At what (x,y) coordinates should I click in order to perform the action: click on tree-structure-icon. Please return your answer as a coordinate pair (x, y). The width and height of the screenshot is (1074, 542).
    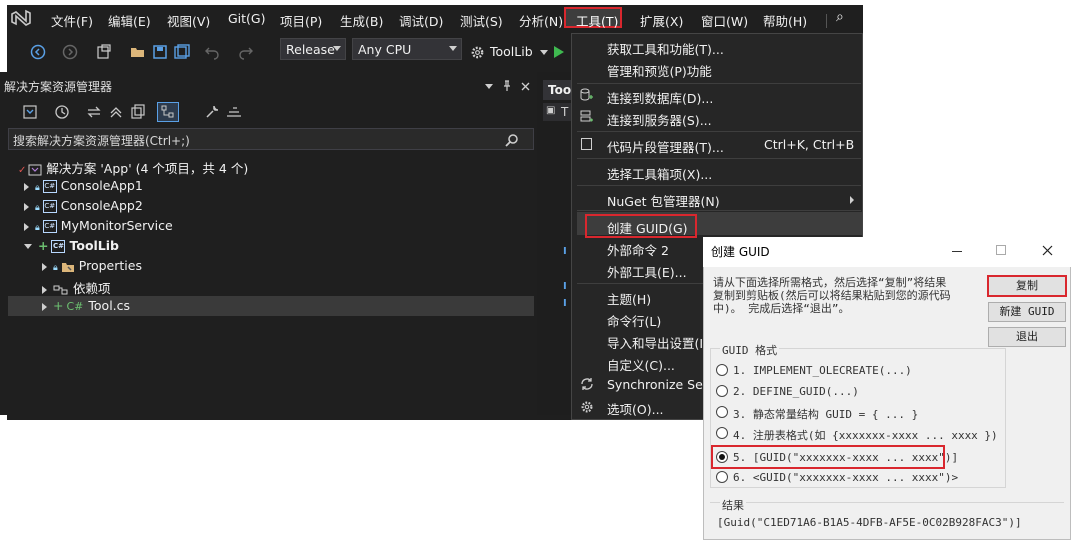
    Looking at the image, I should click on (167, 111).